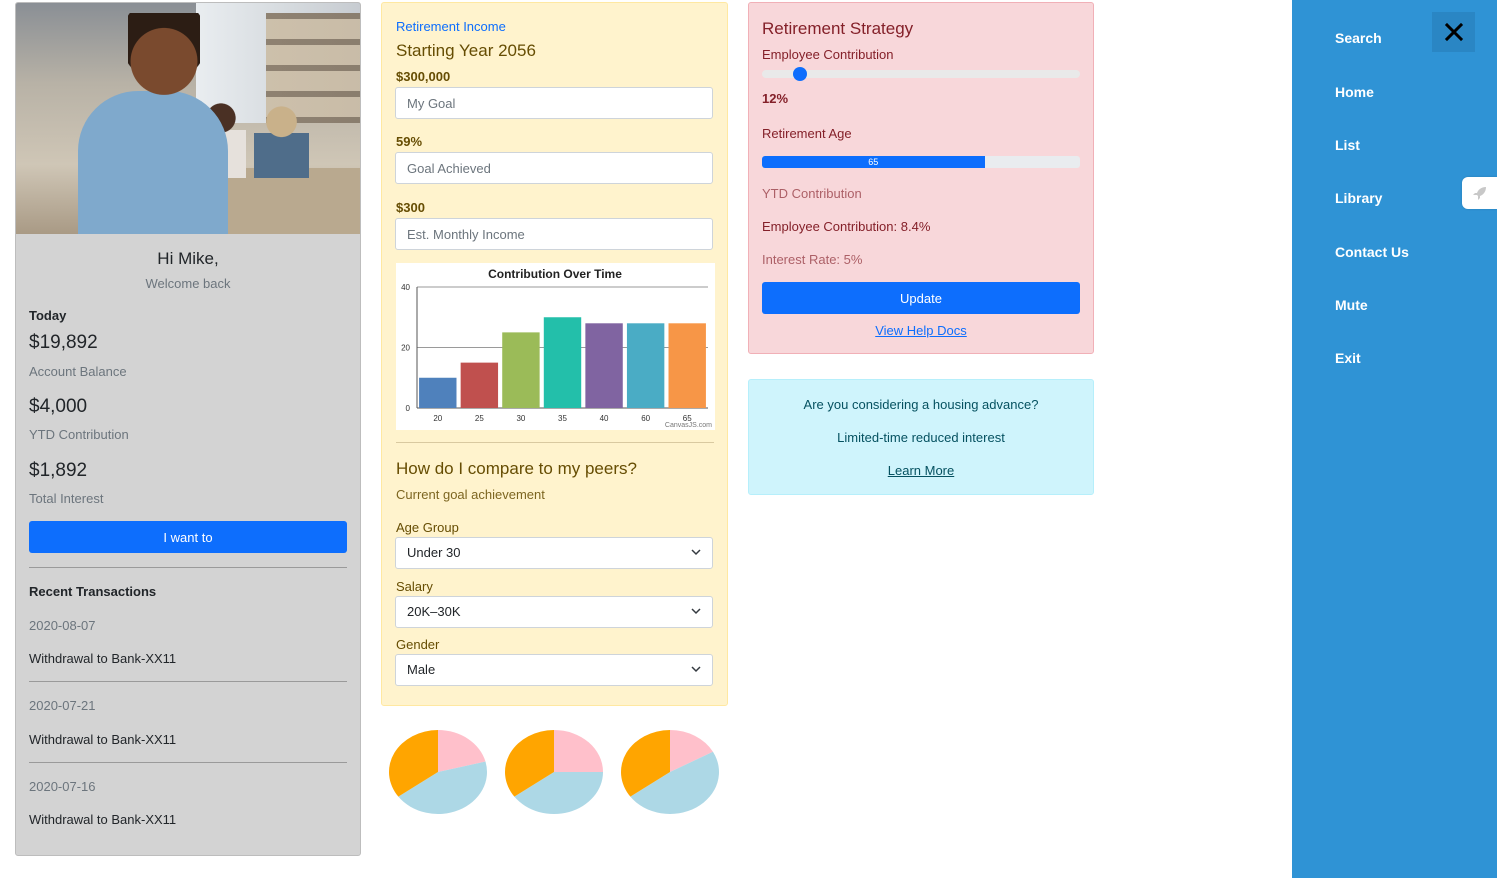 This screenshot has width=1497, height=878. I want to click on salary-label: Salary, so click(414, 586).